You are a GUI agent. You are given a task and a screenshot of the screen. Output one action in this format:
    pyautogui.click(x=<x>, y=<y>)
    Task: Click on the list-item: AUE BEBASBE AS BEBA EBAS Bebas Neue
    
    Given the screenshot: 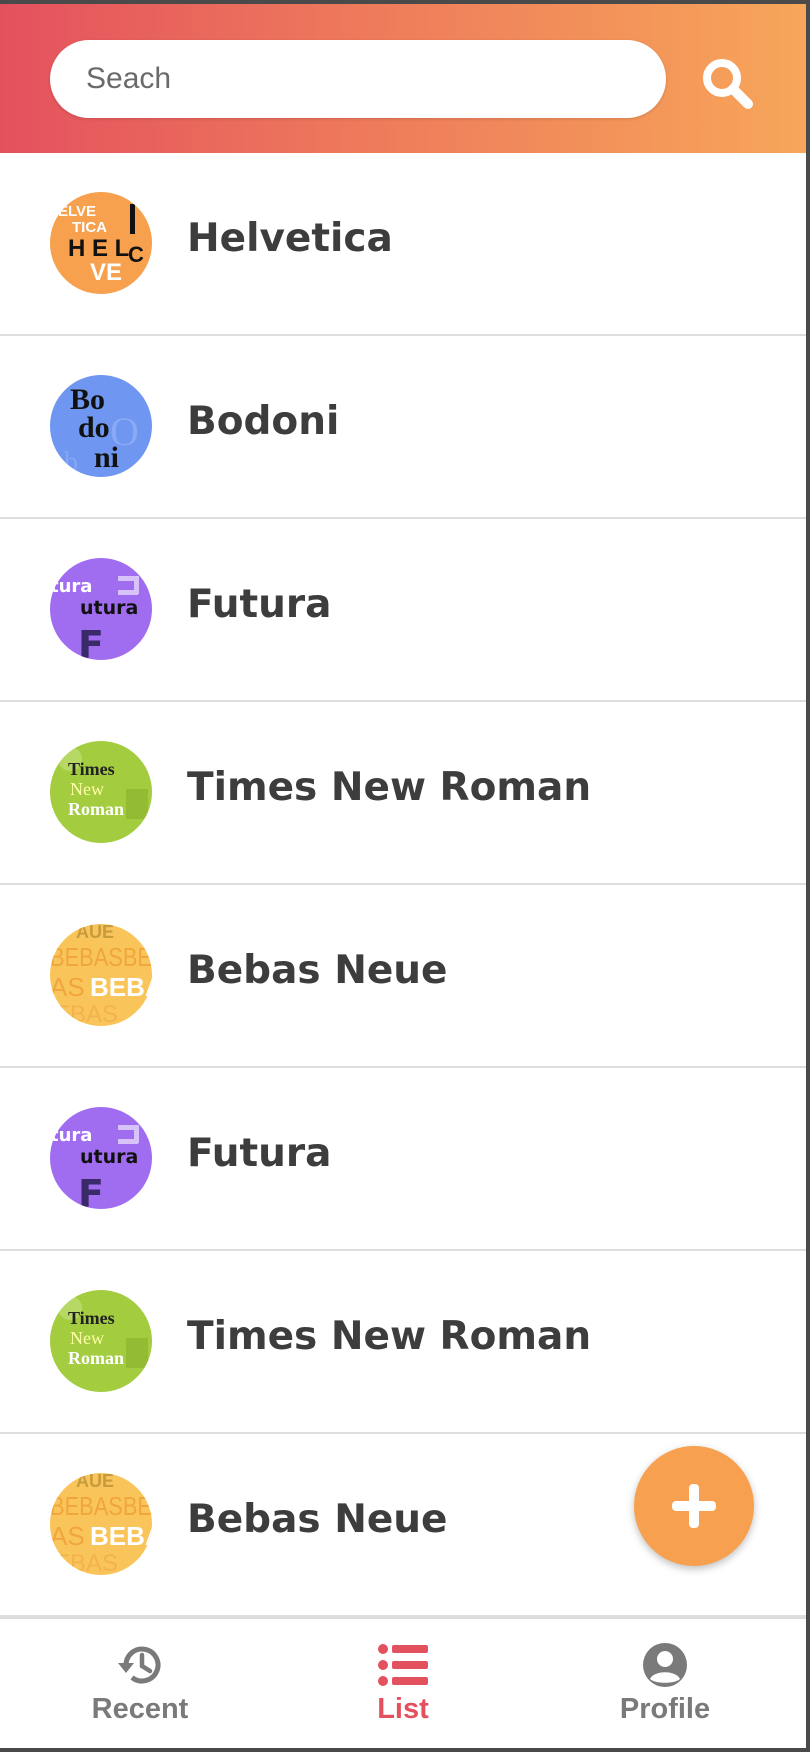 What is the action you would take?
    pyautogui.click(x=403, y=976)
    